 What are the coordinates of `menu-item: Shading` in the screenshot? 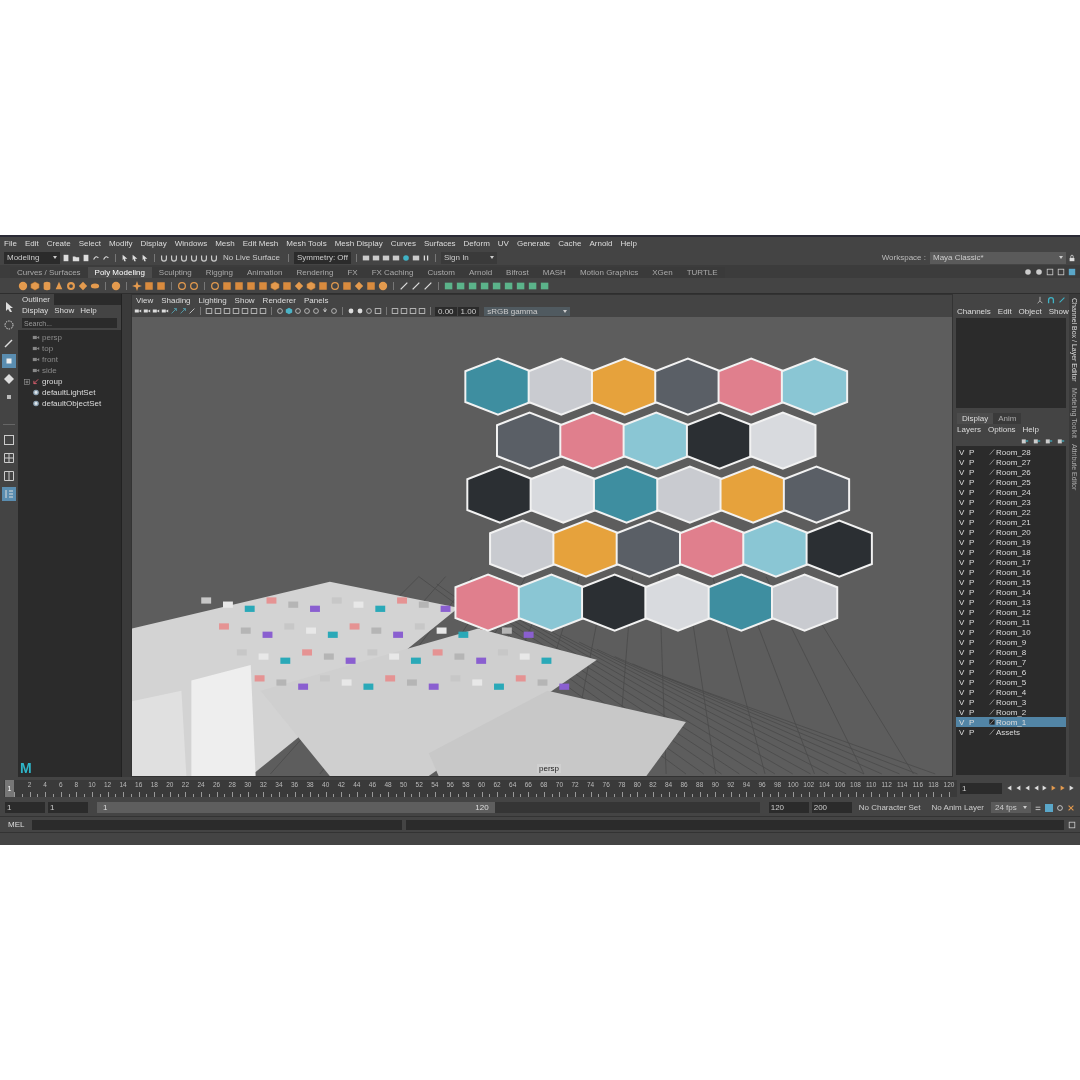 It's located at (176, 300).